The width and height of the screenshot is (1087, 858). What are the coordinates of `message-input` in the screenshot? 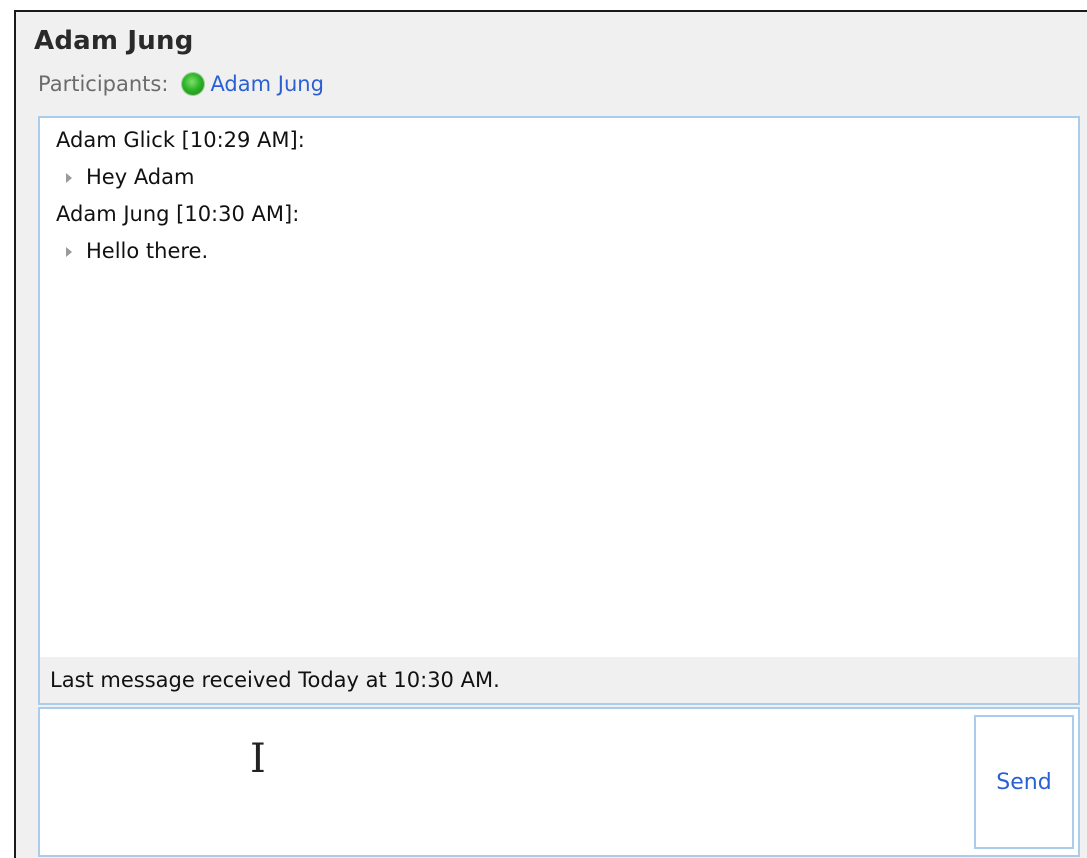 It's located at (505, 783).